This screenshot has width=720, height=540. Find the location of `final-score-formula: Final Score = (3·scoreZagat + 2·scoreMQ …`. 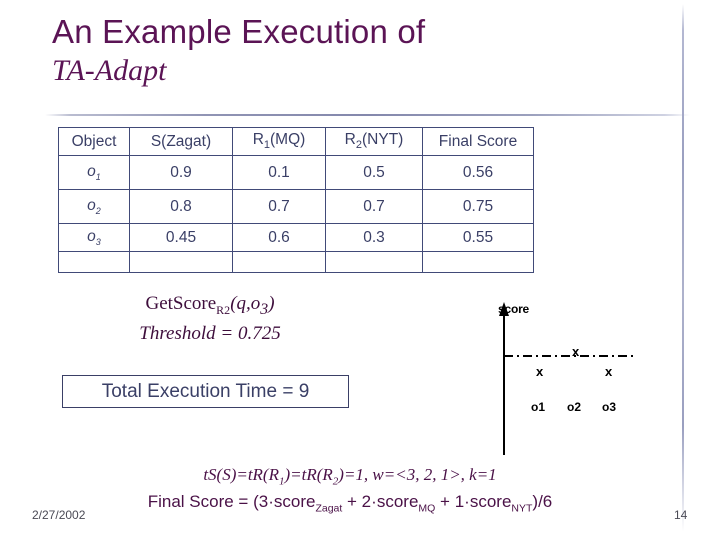

final-score-formula: Final Score = (3·scoreZagat + 2·scoreMQ … is located at coordinates (350, 503).